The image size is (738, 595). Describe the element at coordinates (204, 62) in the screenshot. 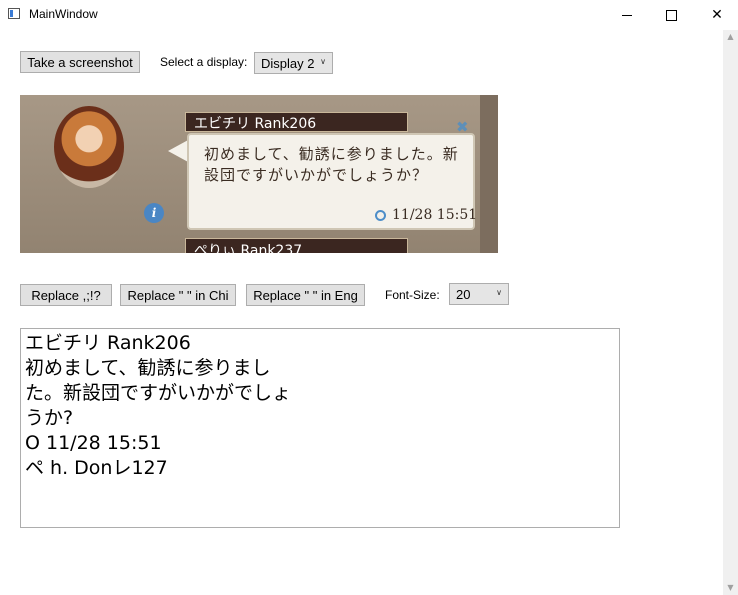

I see `select-display-label: Select a display:` at that location.